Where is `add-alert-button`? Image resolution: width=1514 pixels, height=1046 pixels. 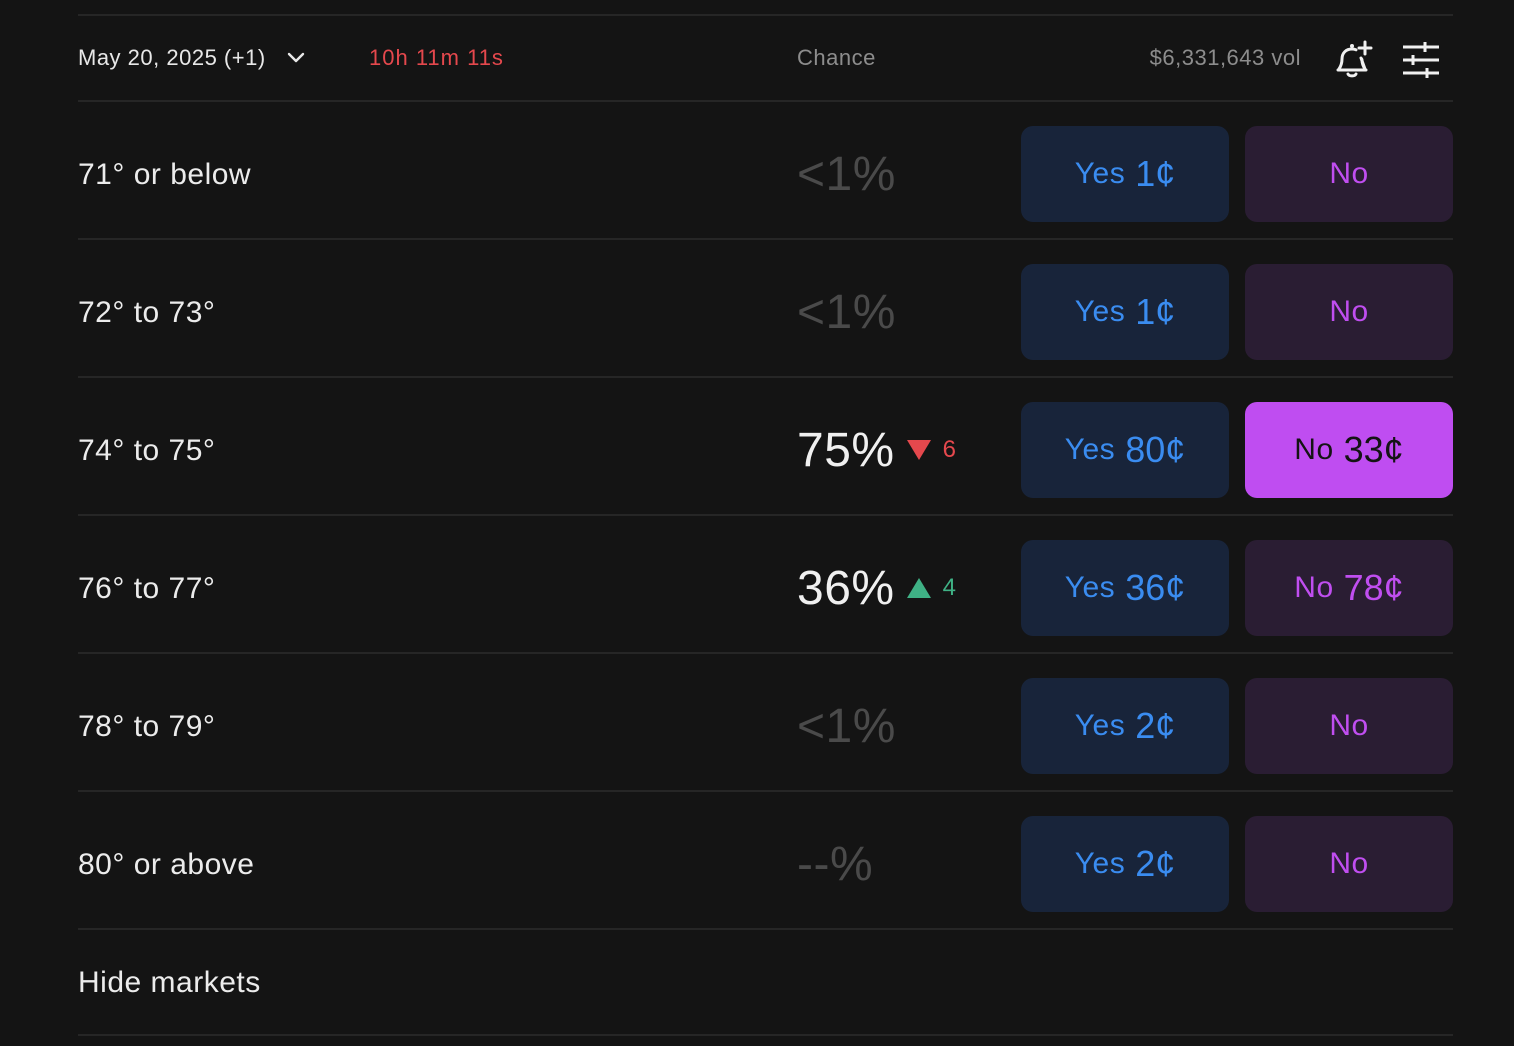 add-alert-button is located at coordinates (1352, 60).